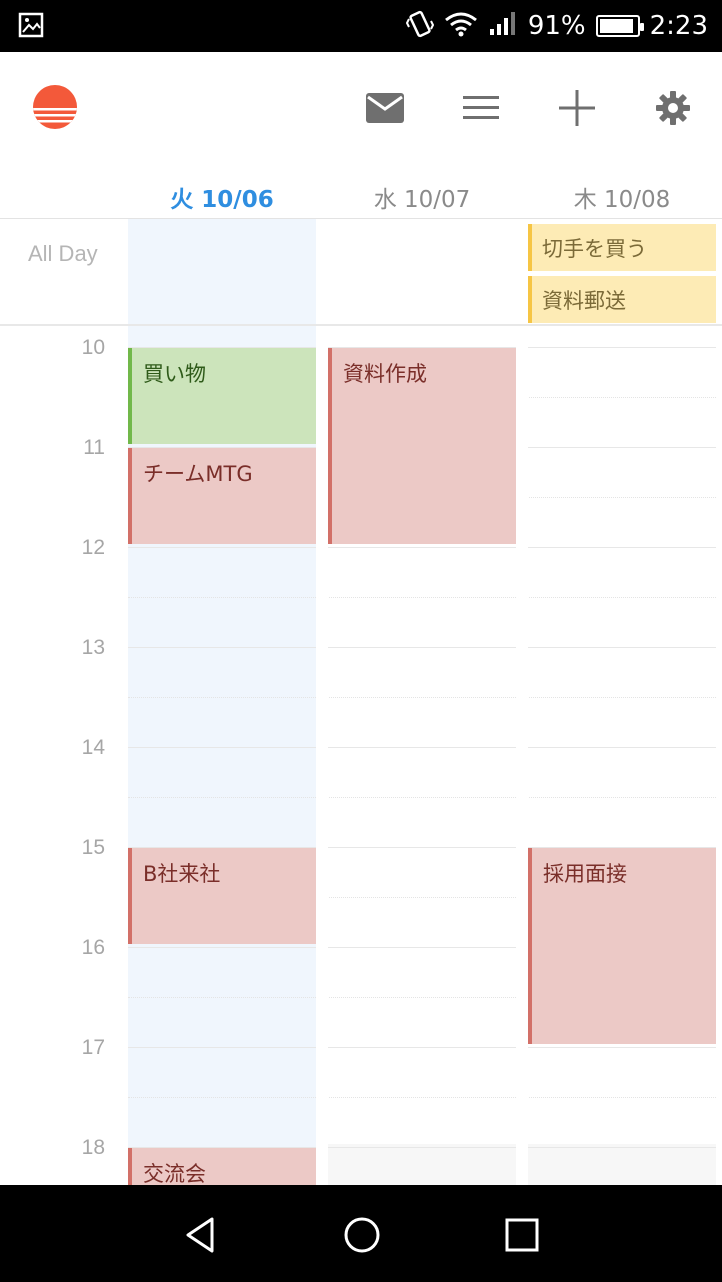  What do you see at coordinates (678, 26) in the screenshot?
I see `clock: 2:23` at bounding box center [678, 26].